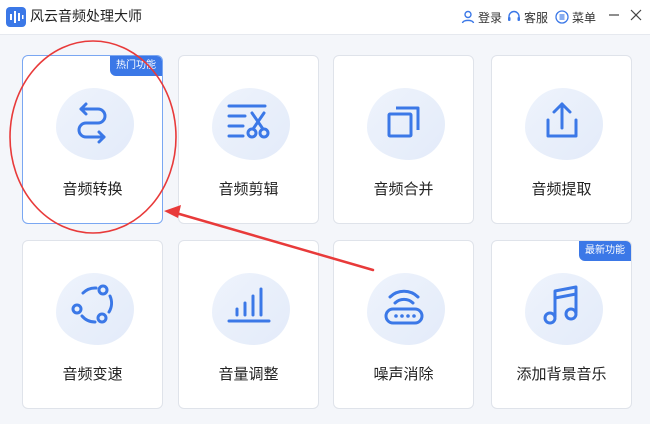 This screenshot has height=424, width=650. I want to click on speed-nodes-icon, so click(92, 304).